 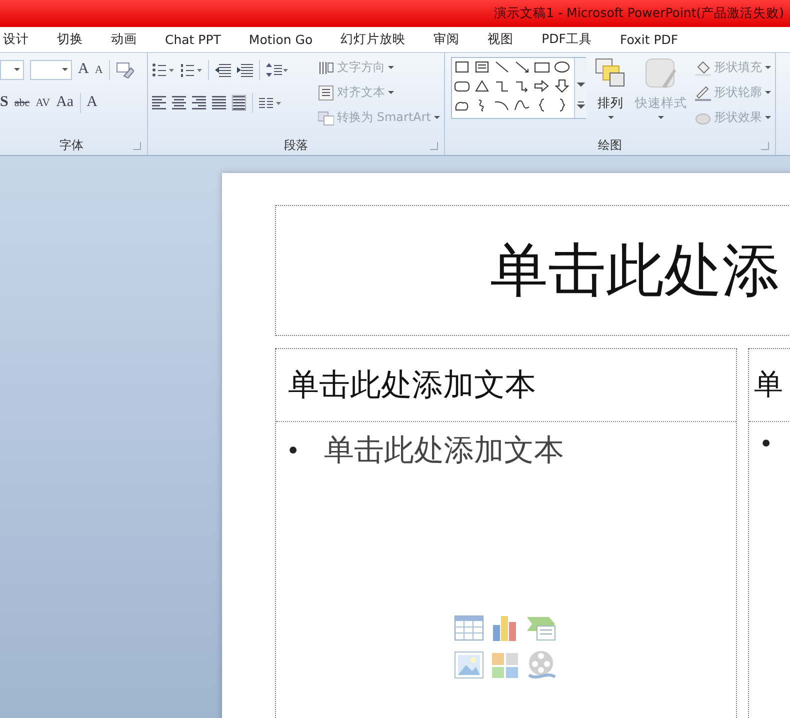 What do you see at coordinates (703, 92) in the screenshot?
I see `pencil-icon` at bounding box center [703, 92].